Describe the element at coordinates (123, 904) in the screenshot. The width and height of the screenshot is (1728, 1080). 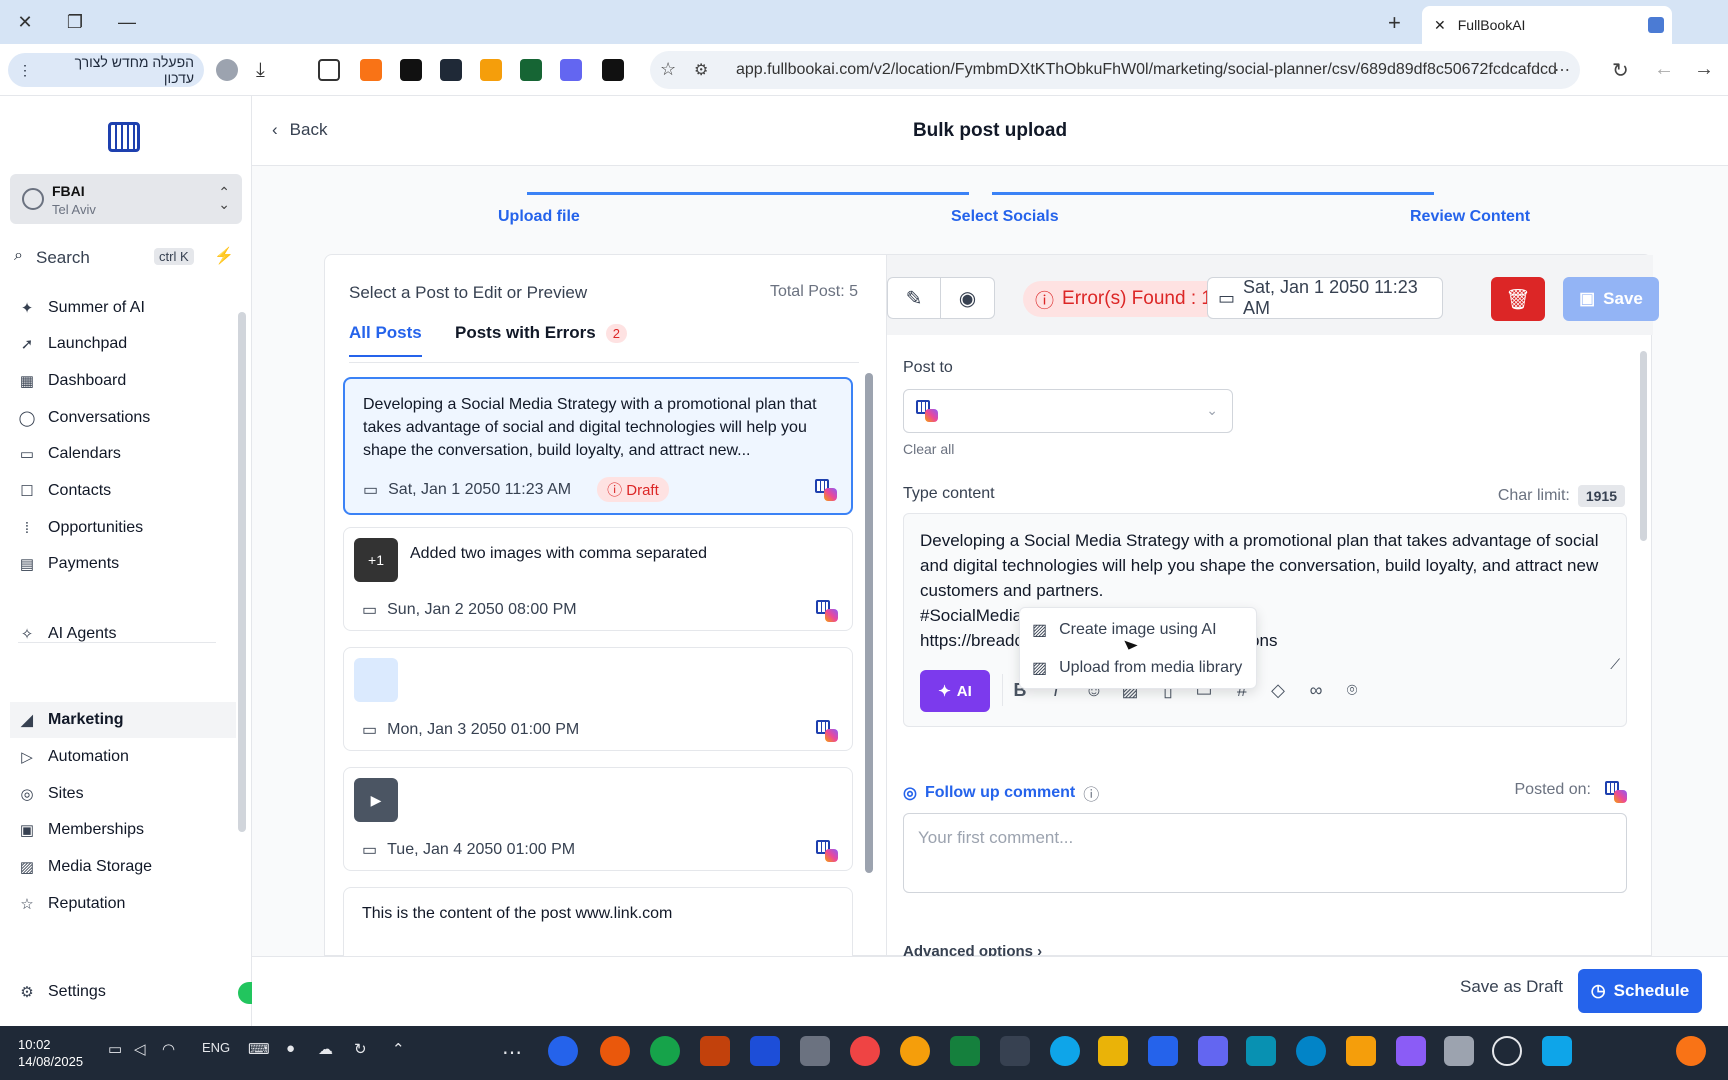
I see `sidebar-item-reputation: ☆ Reputation` at that location.